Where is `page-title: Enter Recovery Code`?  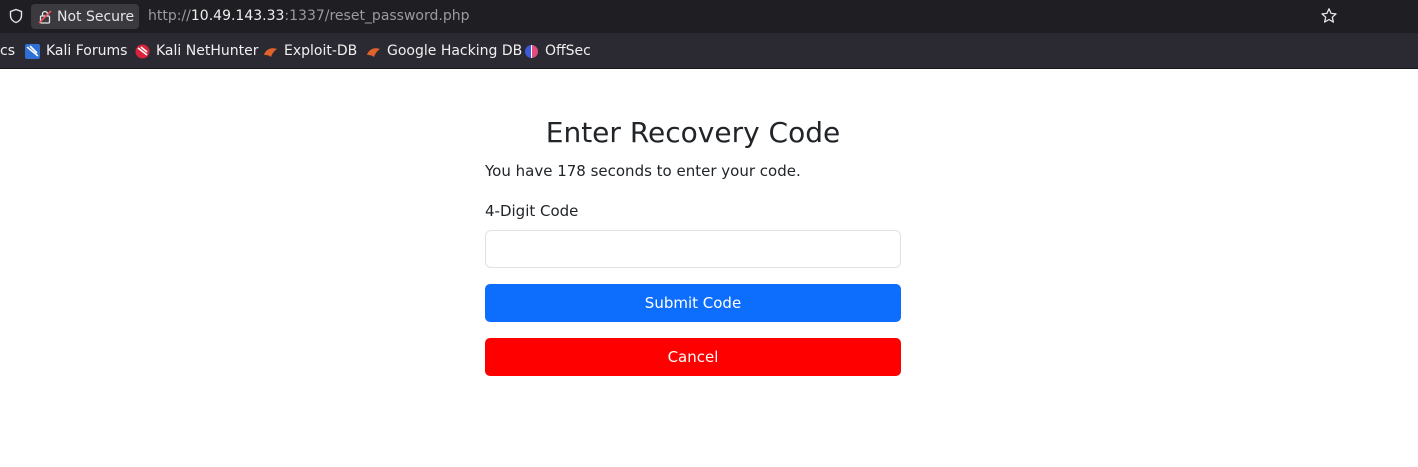
page-title: Enter Recovery Code is located at coordinates (693, 132).